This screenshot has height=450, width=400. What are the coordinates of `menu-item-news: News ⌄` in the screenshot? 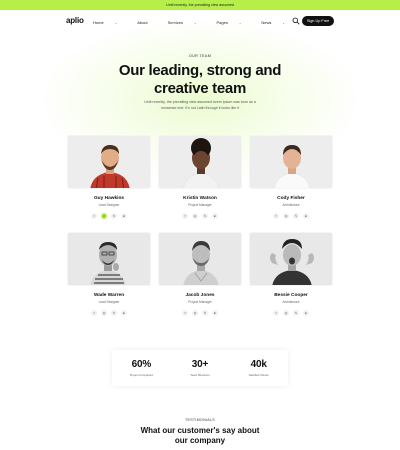 It's located at (278, 22).